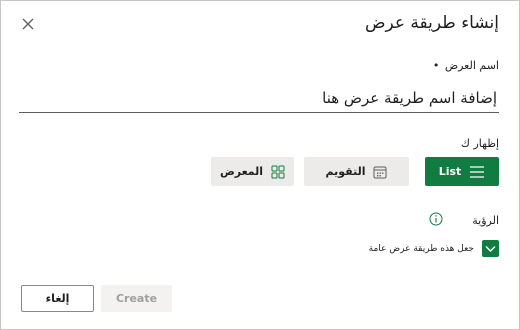 Image resolution: width=520 pixels, height=330 pixels. I want to click on info-icon, so click(436, 219).